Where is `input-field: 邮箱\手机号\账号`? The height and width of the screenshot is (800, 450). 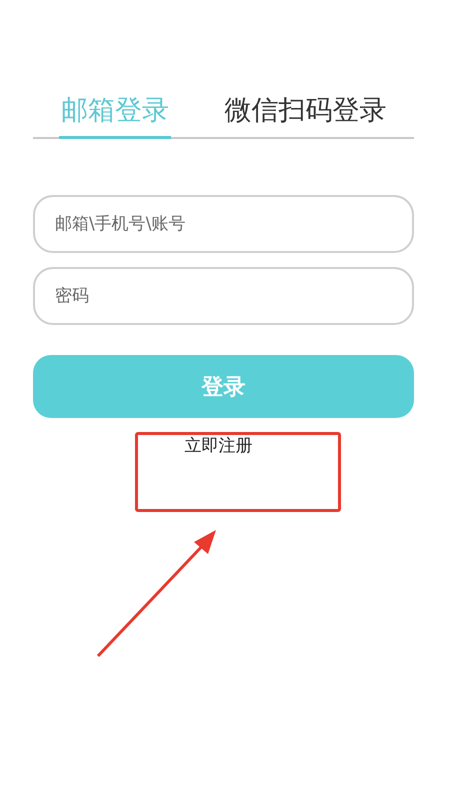 input-field: 邮箱\手机号\账号 is located at coordinates (223, 224).